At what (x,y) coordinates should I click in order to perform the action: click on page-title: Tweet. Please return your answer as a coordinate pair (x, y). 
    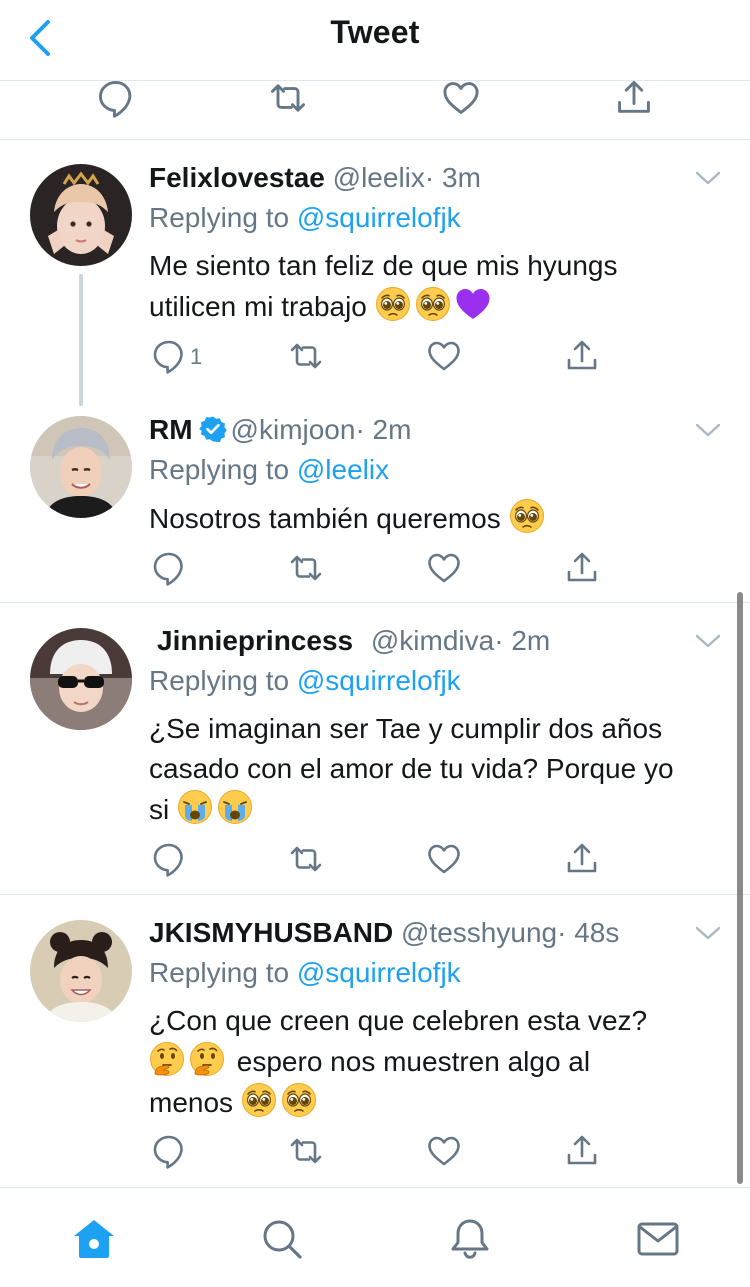
    Looking at the image, I should click on (375, 32).